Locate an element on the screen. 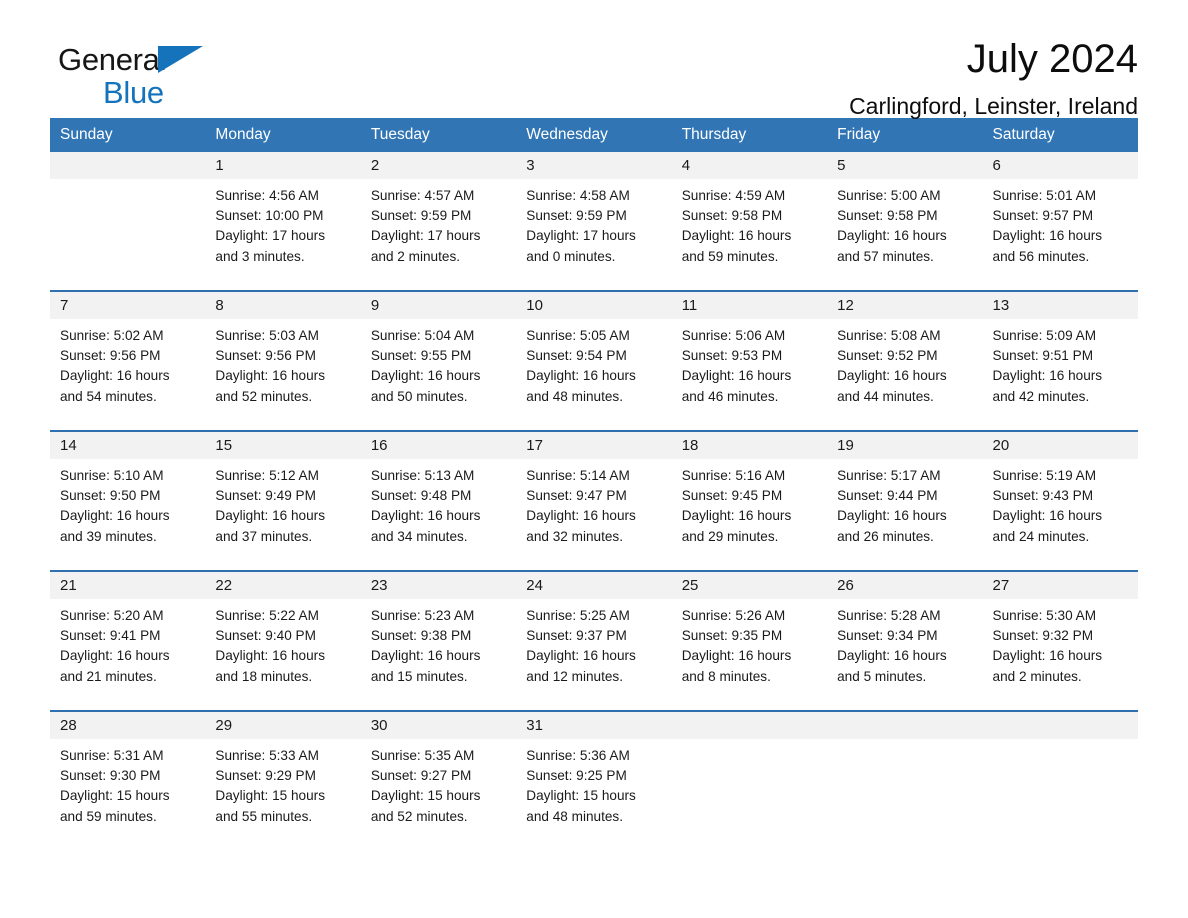 The width and height of the screenshot is (1188, 918). day-detail-daylight-line2: and 15 minutes. is located at coordinates (419, 676).